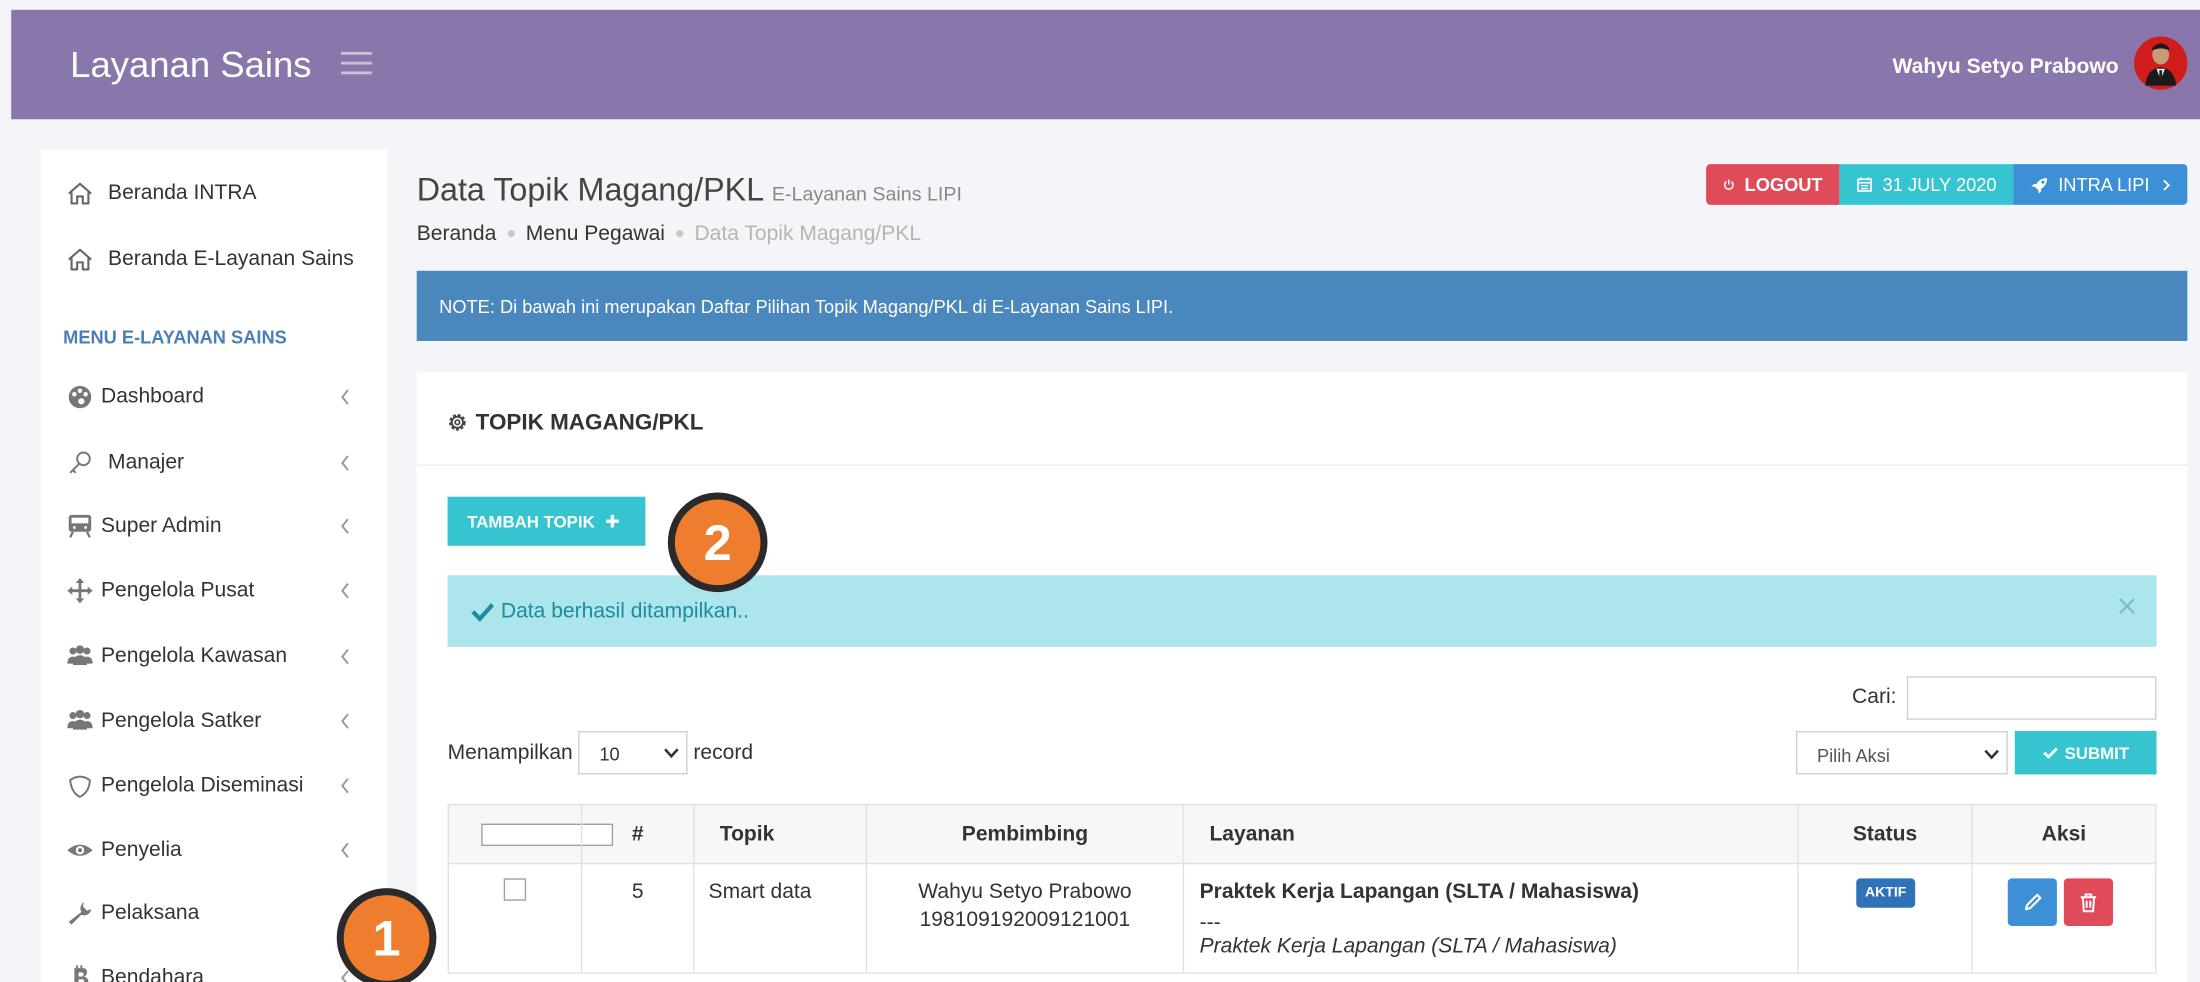  Describe the element at coordinates (146, 462) in the screenshot. I see `sidebar-item-label: Manajer` at that location.